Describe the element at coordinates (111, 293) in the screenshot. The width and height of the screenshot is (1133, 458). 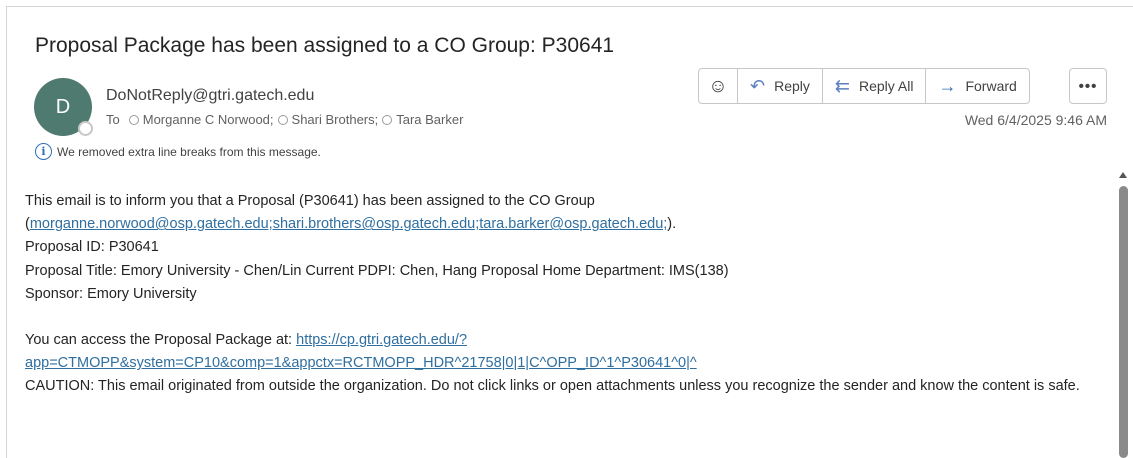
I see `sponsor: Sponsor: Emory University` at that location.